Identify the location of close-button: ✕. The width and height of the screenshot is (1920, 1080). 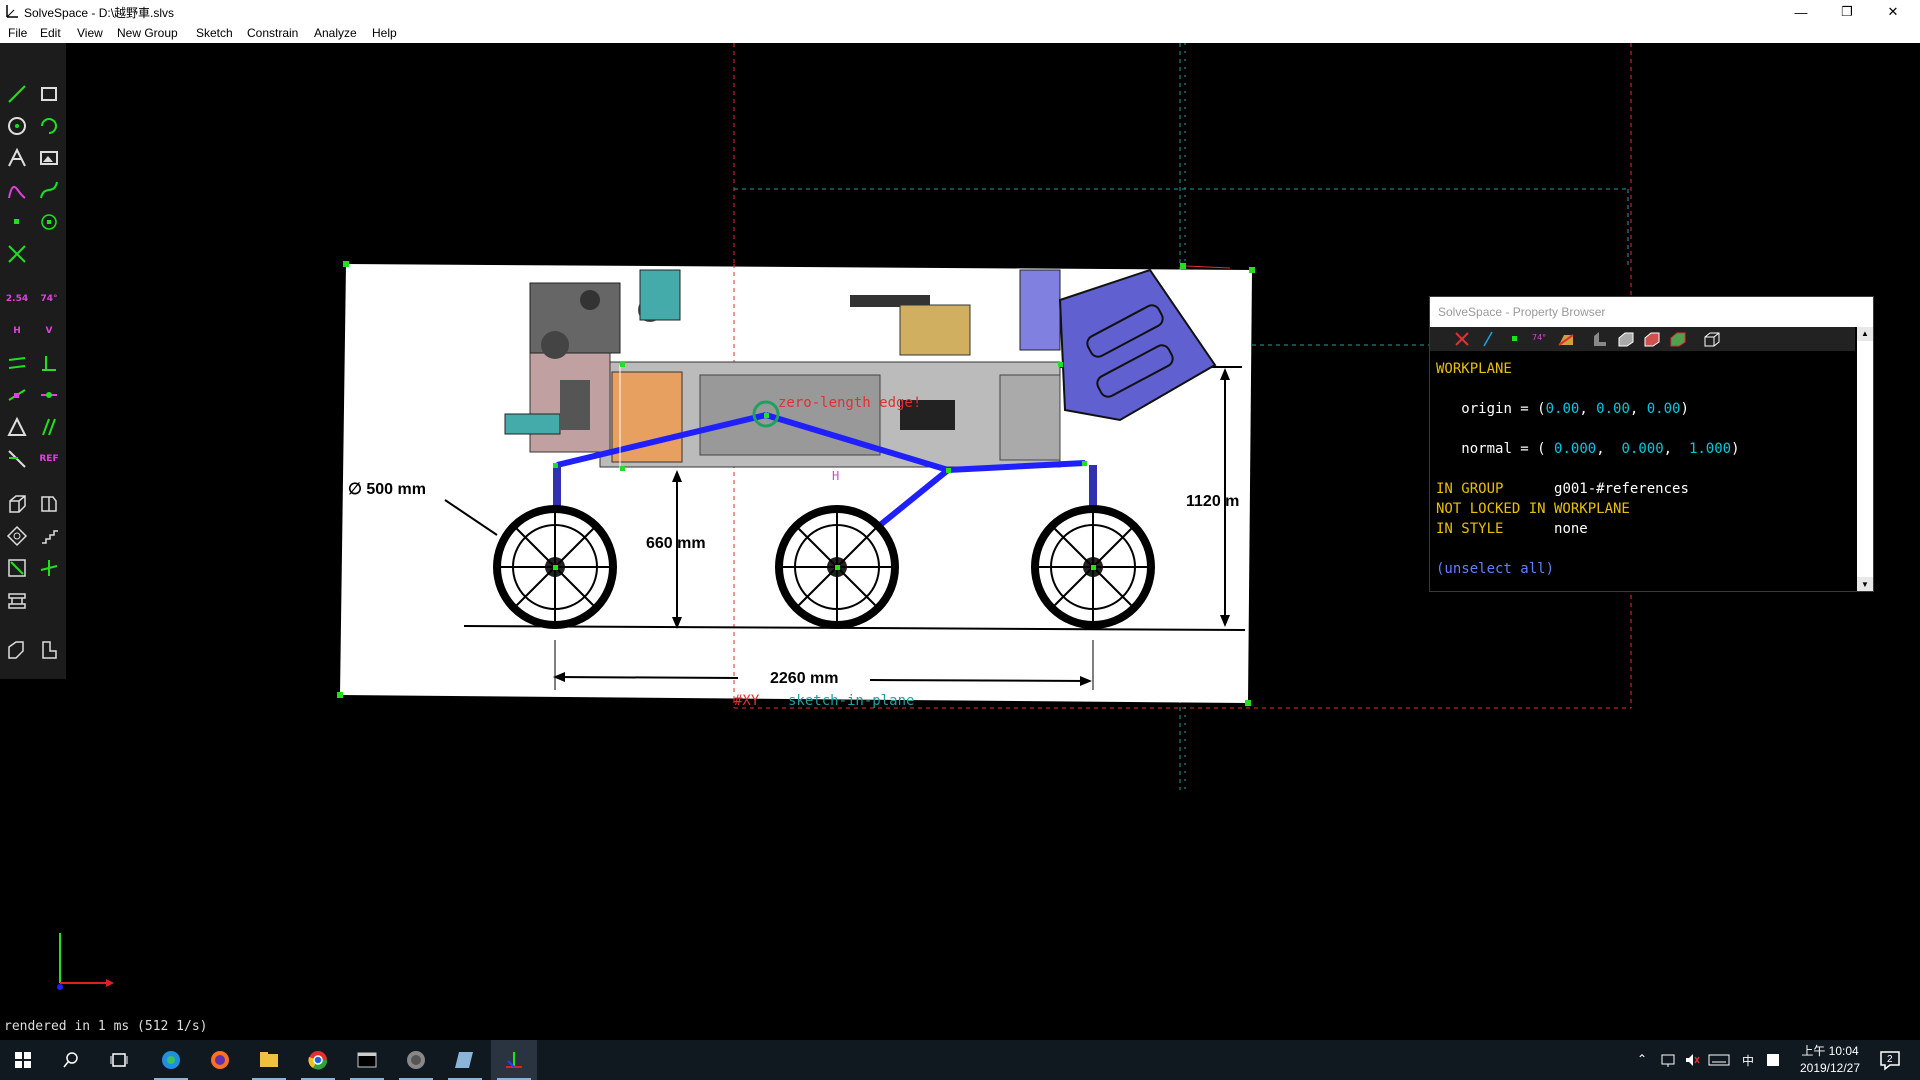
(1893, 12).